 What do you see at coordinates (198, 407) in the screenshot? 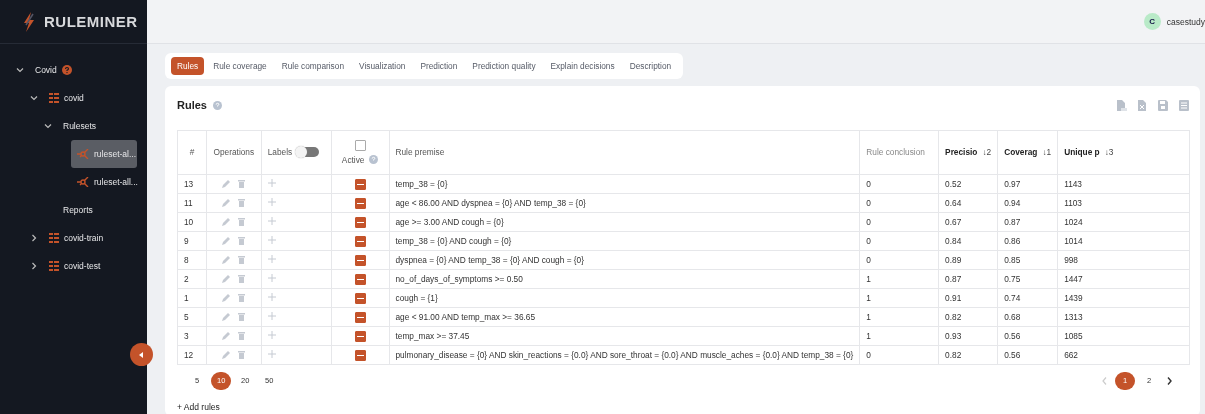
I see `add-rules-button: + Add rules` at bounding box center [198, 407].